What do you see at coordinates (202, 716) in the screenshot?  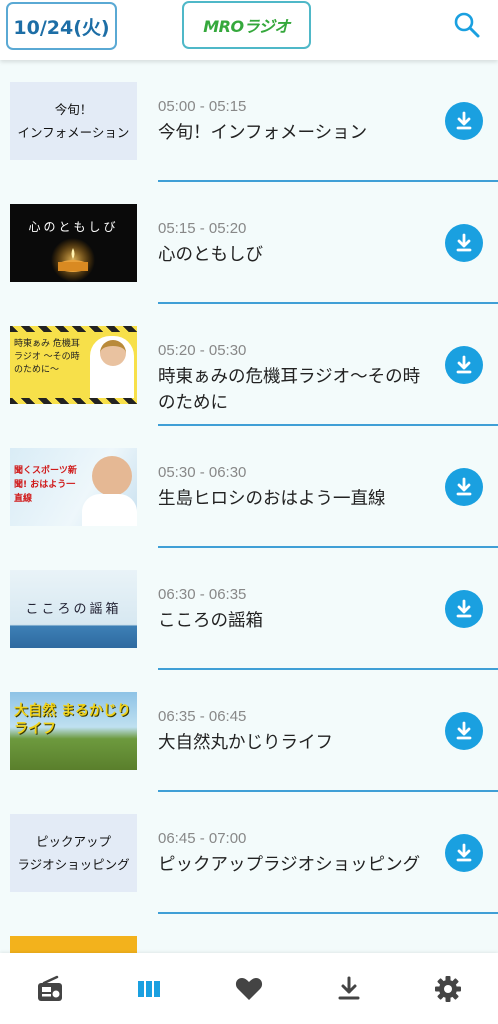 I see `program-time: 06:35 - 06:45` at bounding box center [202, 716].